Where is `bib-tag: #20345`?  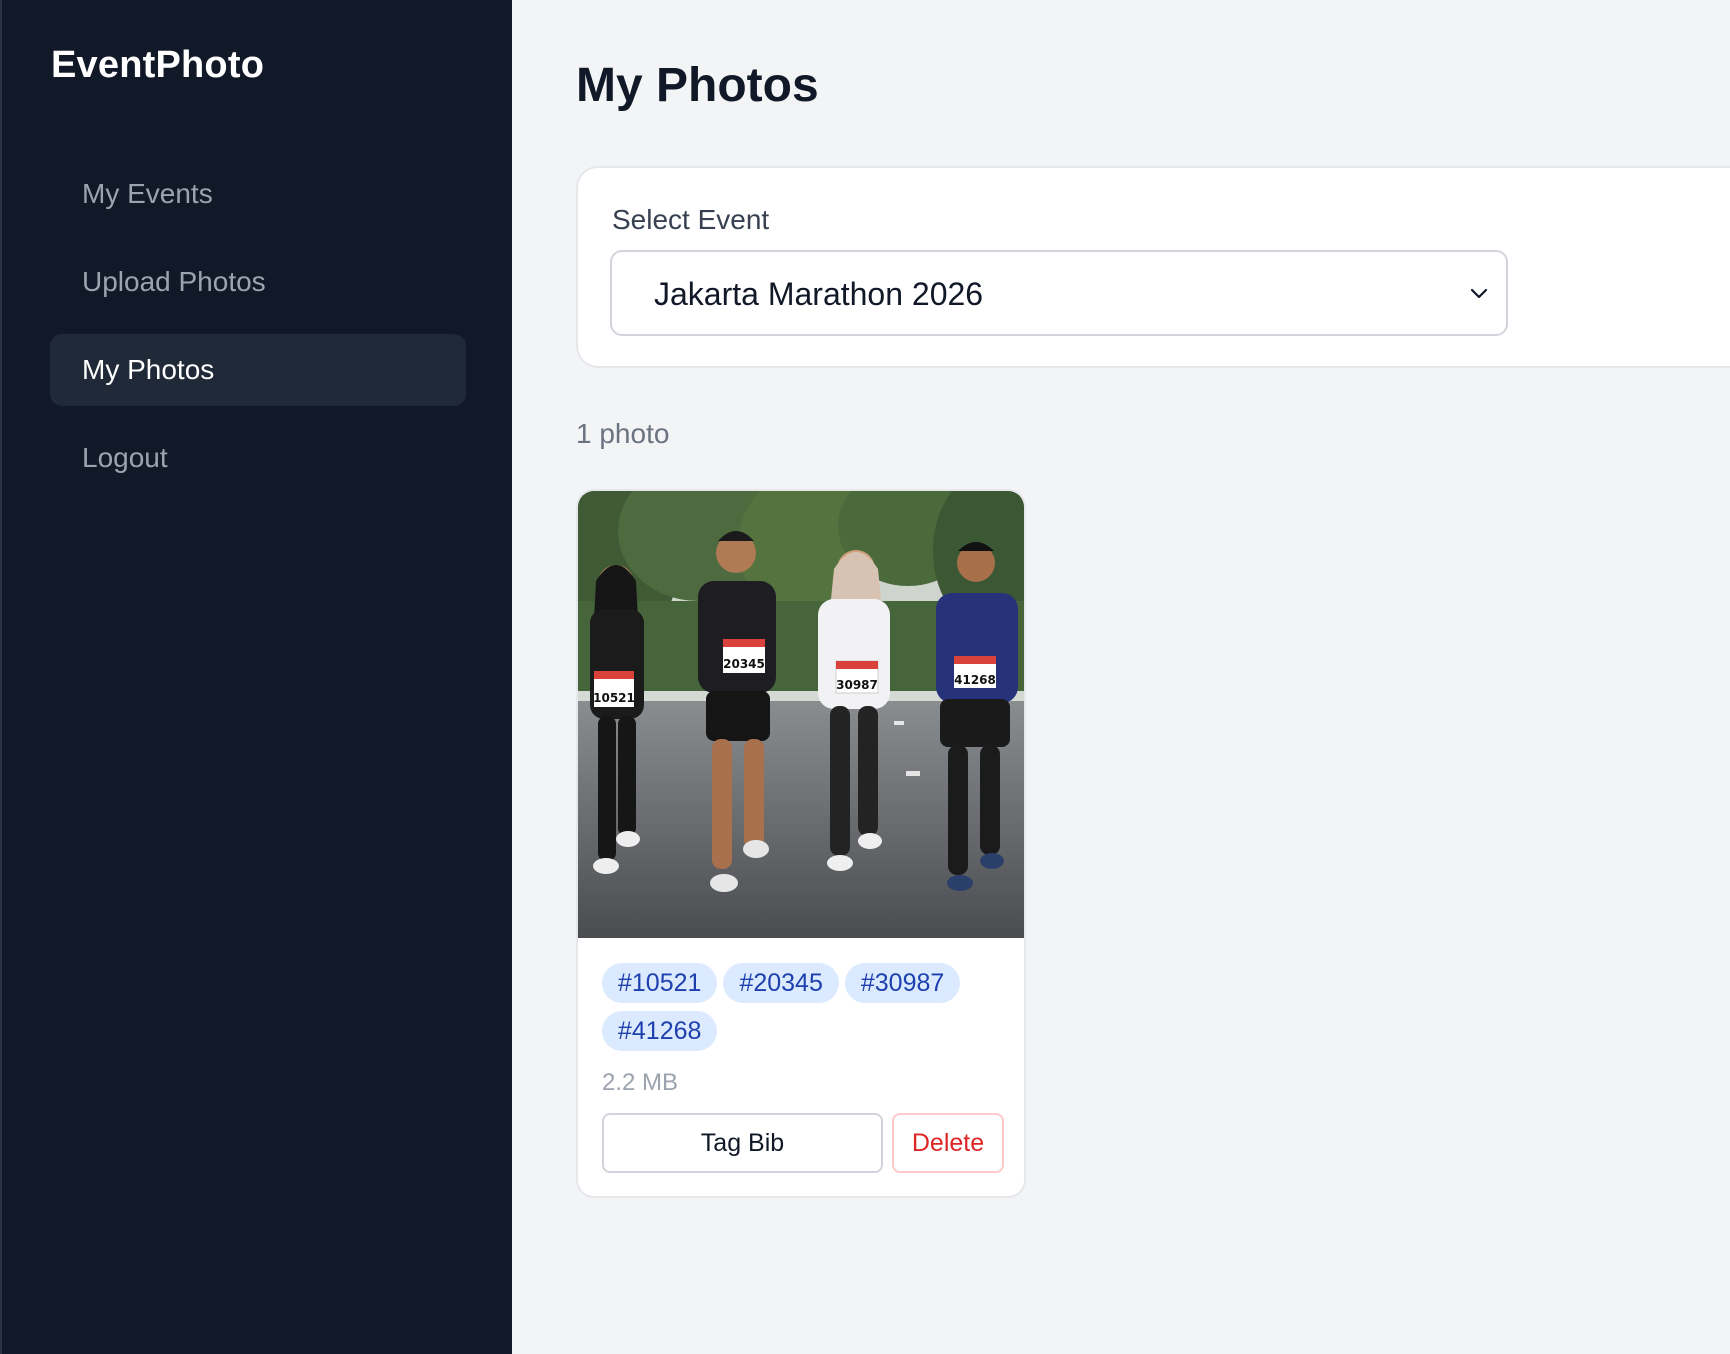
bib-tag: #20345 is located at coordinates (781, 983).